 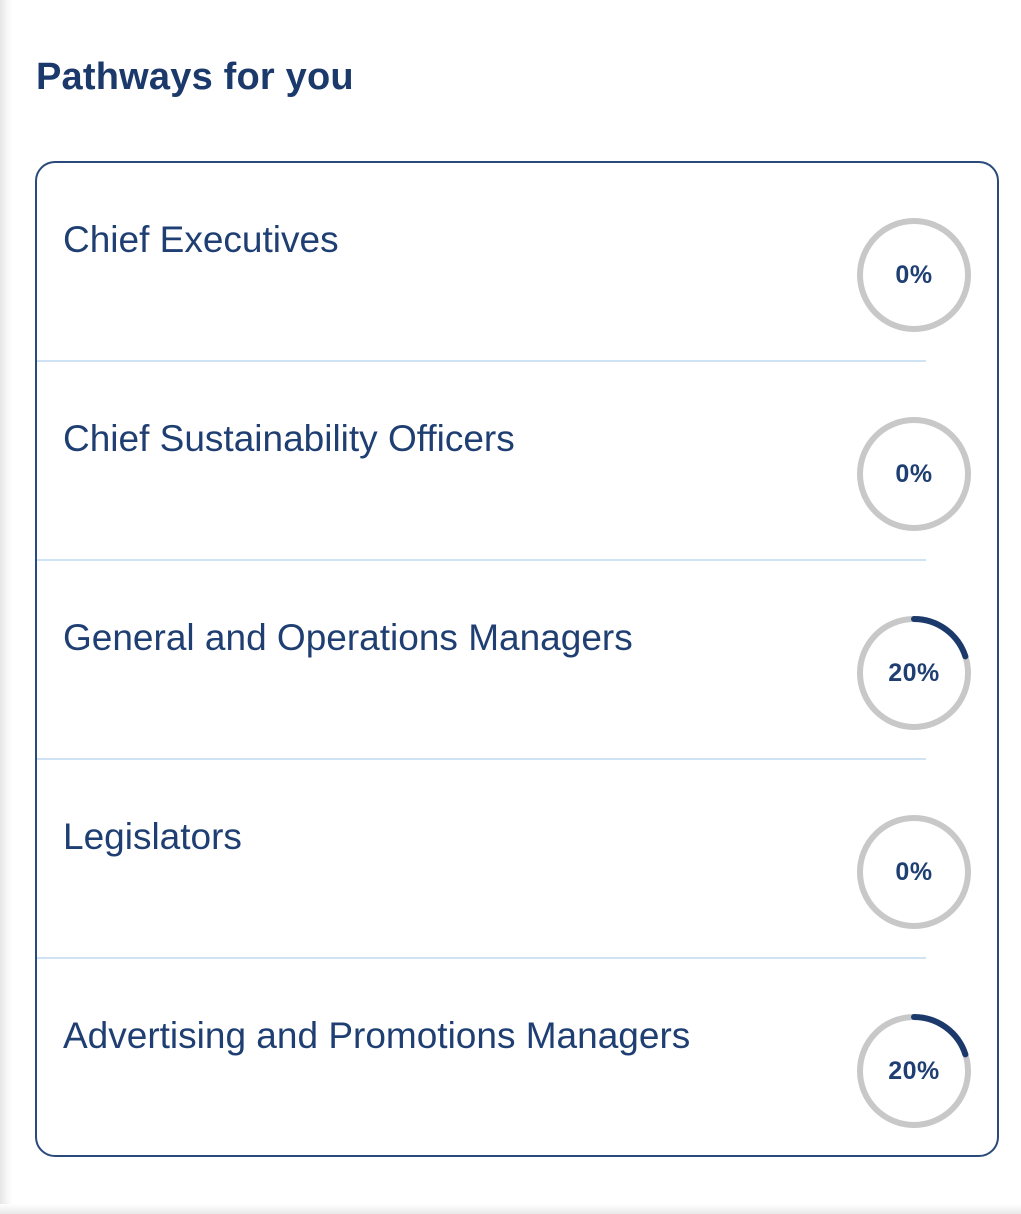 I want to click on panel-title: Pathways for you, so click(x=195, y=77).